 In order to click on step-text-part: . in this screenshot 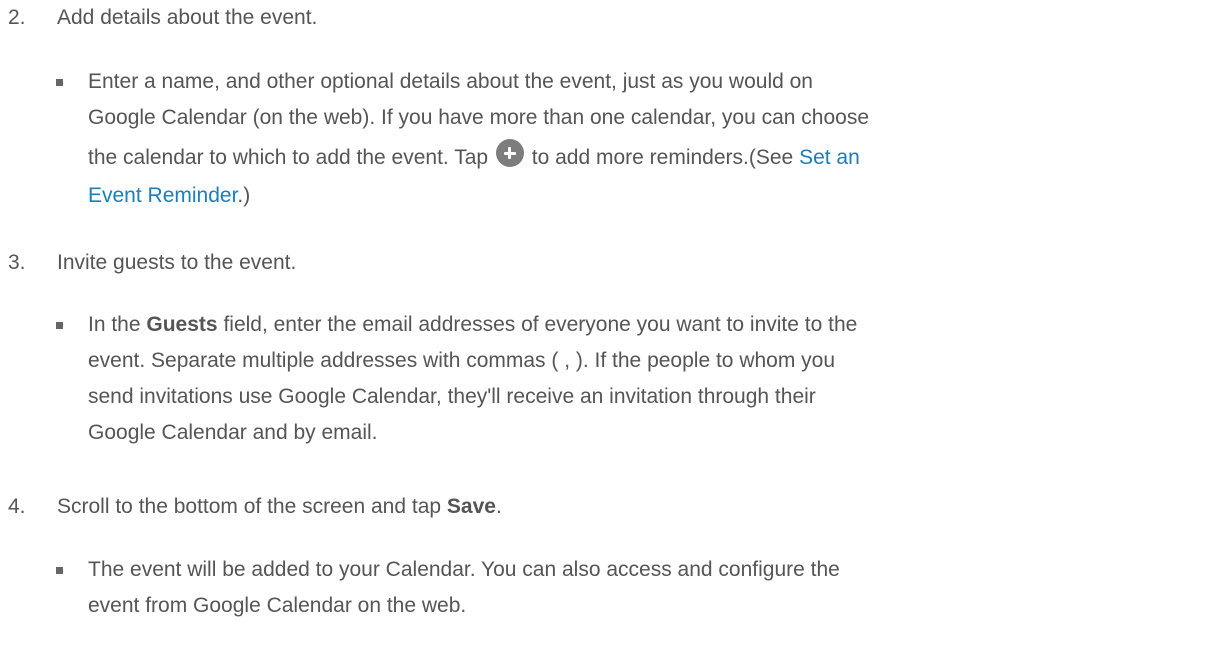, I will do `click(498, 506)`.